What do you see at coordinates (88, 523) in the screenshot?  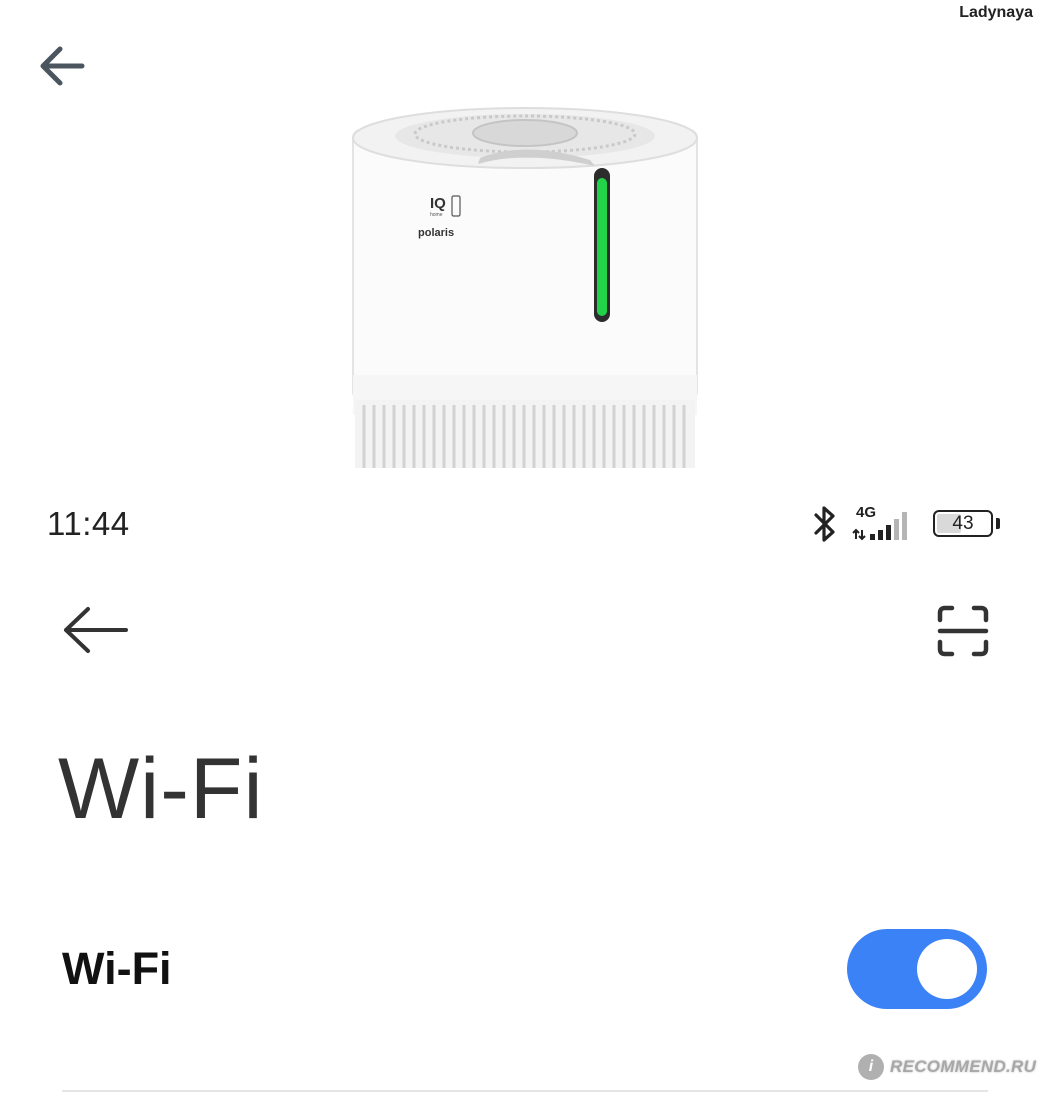 I see `status-time: 11:44` at bounding box center [88, 523].